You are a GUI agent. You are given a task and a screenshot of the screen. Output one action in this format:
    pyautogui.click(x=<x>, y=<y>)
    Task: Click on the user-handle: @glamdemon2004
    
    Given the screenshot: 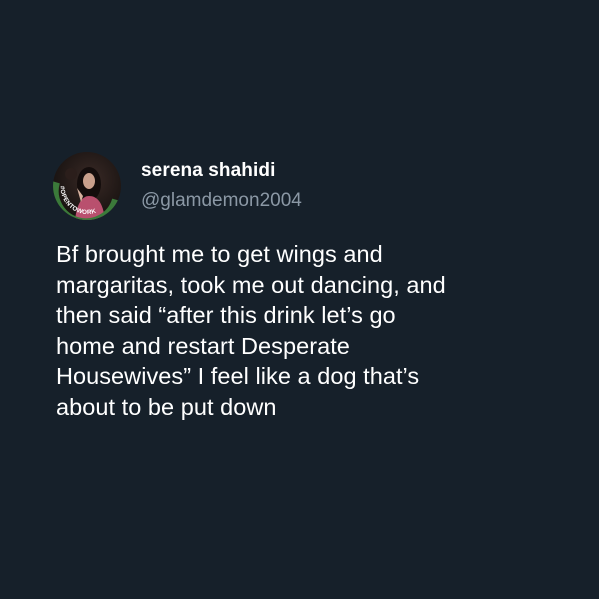 What is the action you would take?
    pyautogui.click(x=221, y=201)
    